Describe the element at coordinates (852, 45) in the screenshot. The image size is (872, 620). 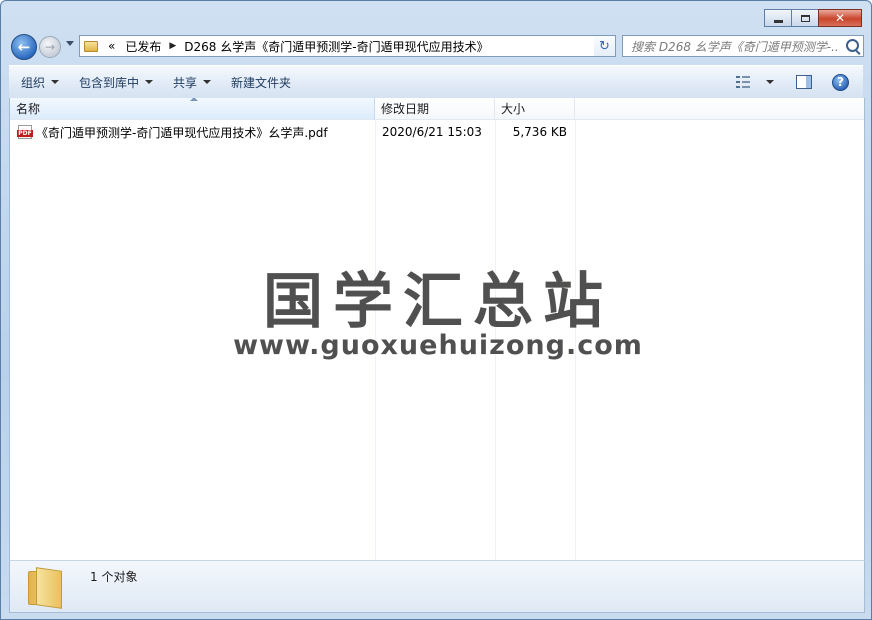
I see `search-icon` at that location.